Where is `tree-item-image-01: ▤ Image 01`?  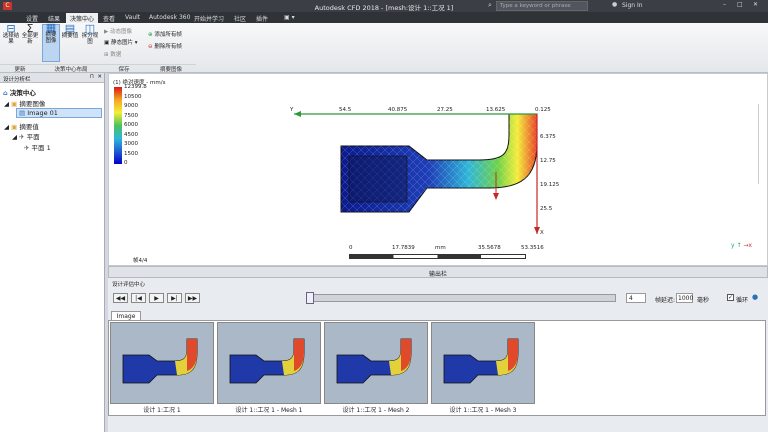 tree-item-image-01: ▤ Image 01 is located at coordinates (59, 113).